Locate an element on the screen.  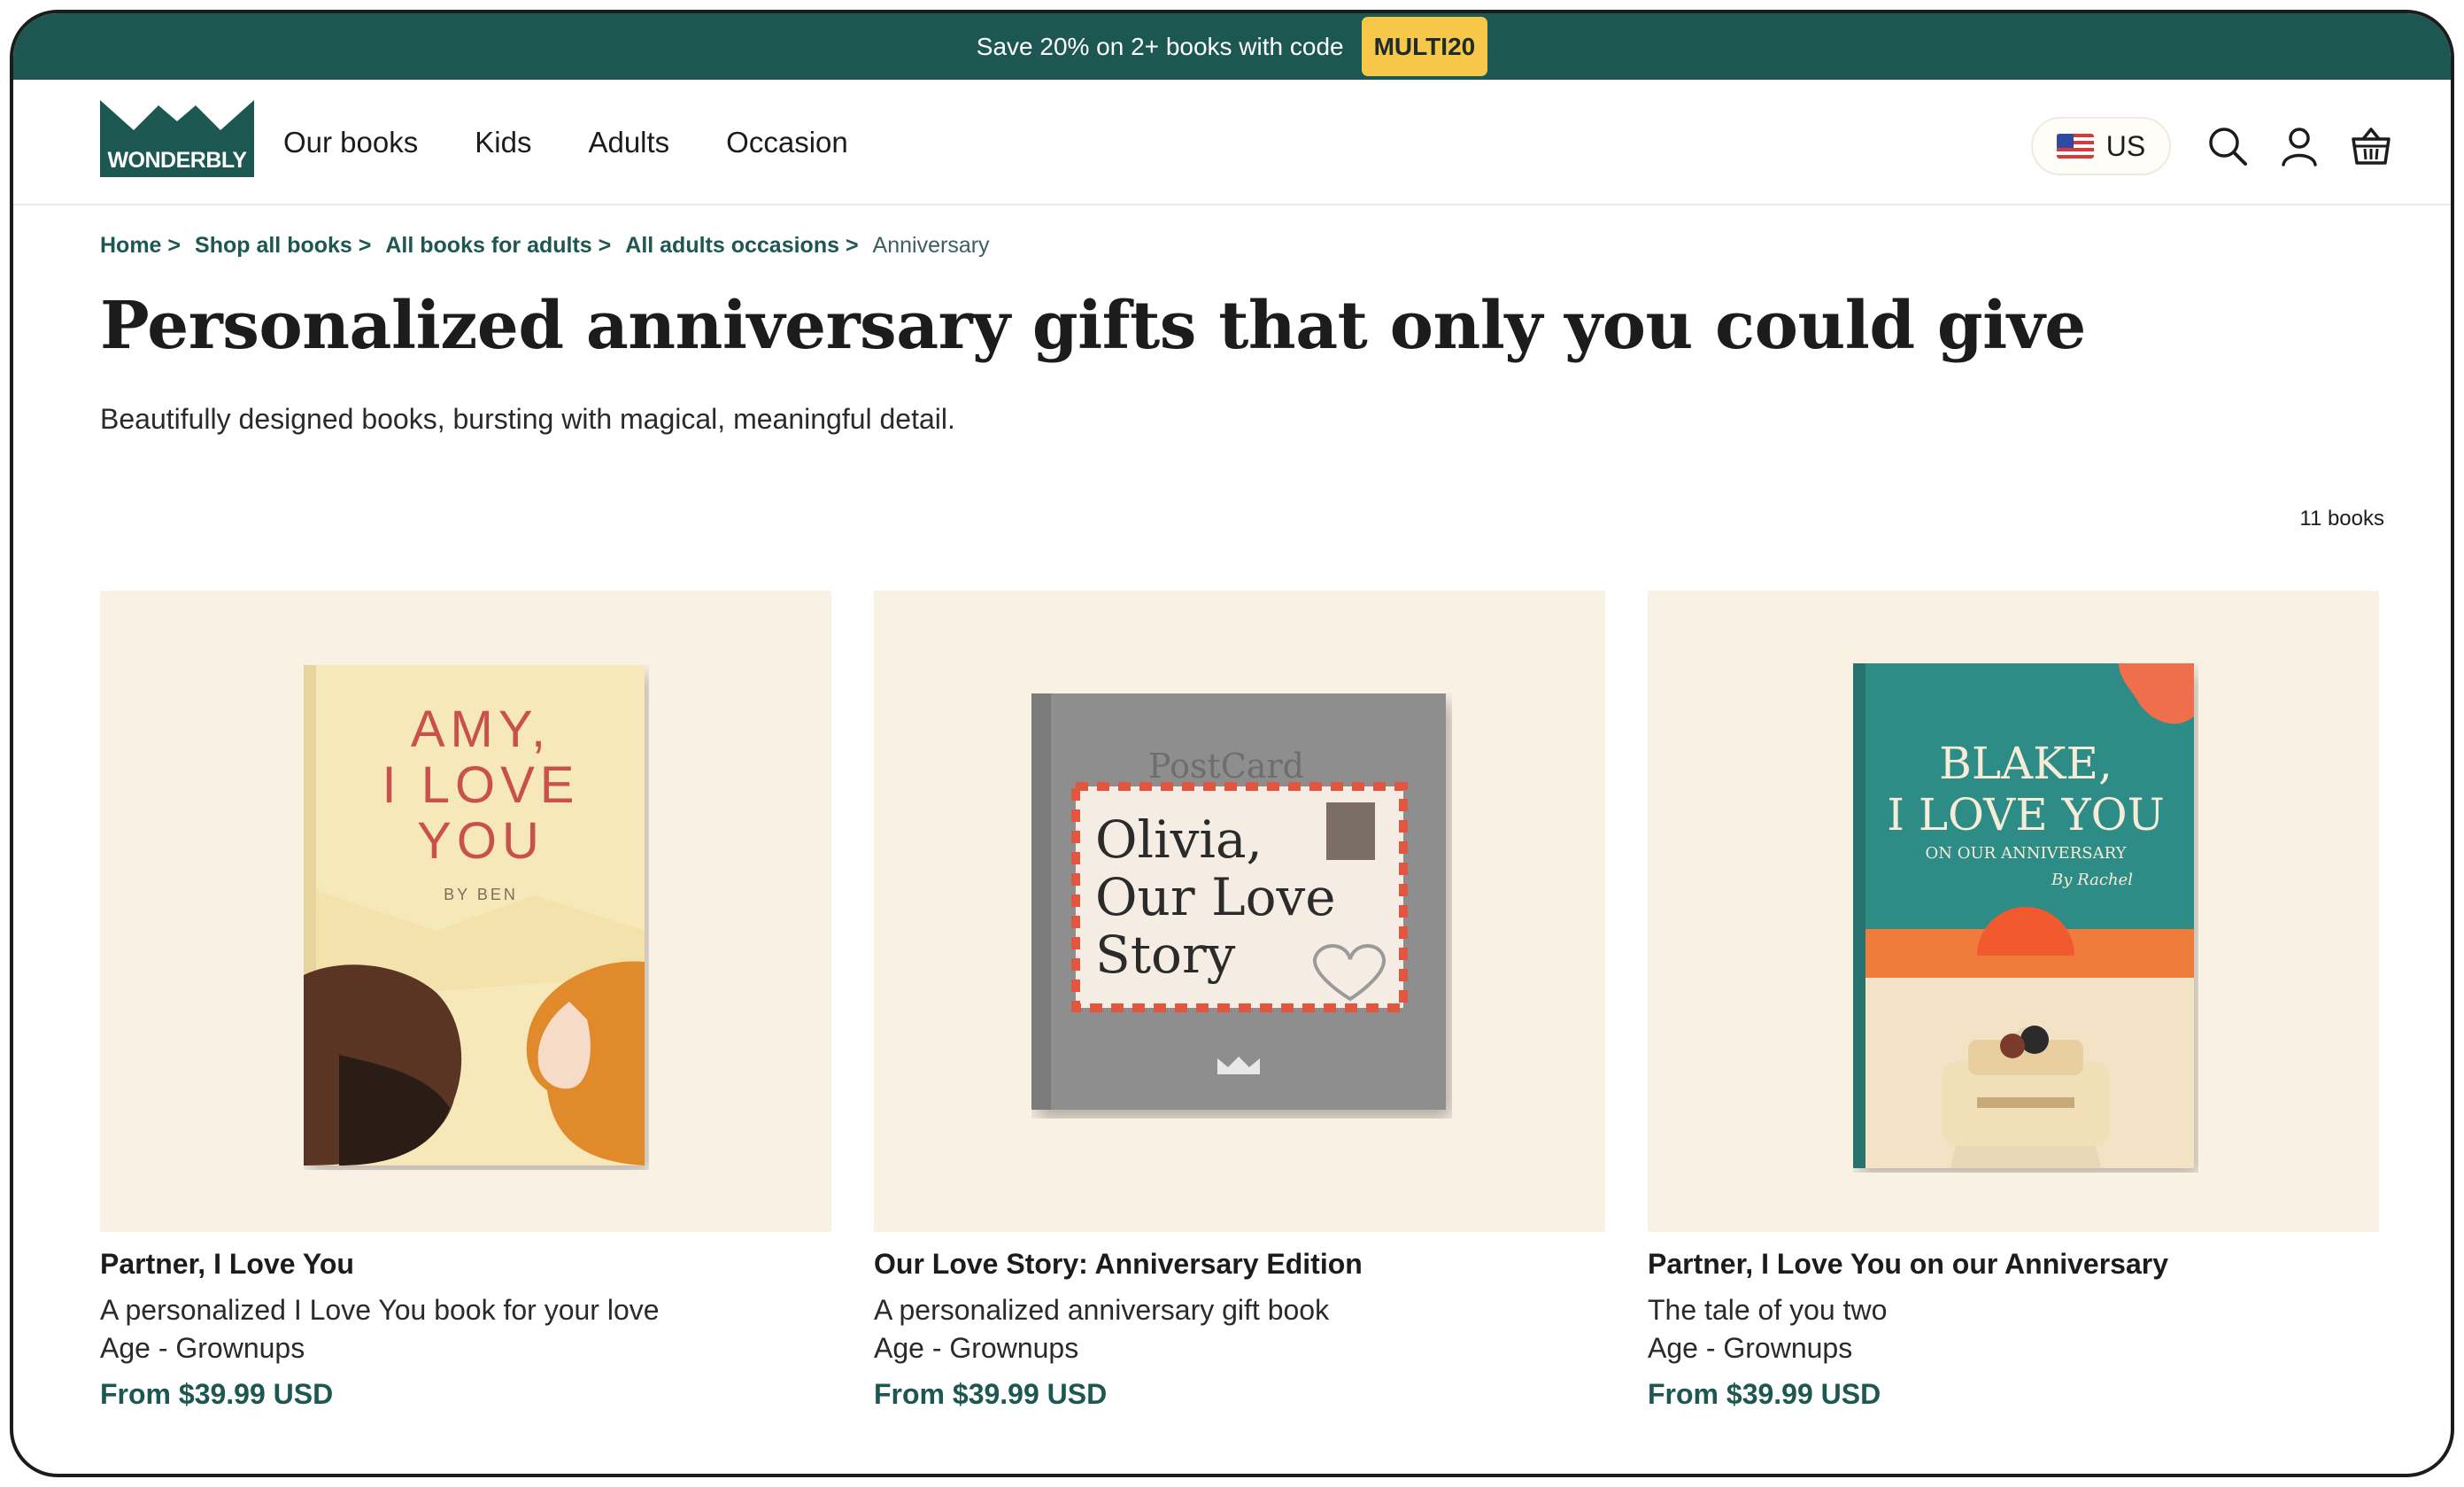
cover-line-1: Olivia, is located at coordinates (1179, 839).